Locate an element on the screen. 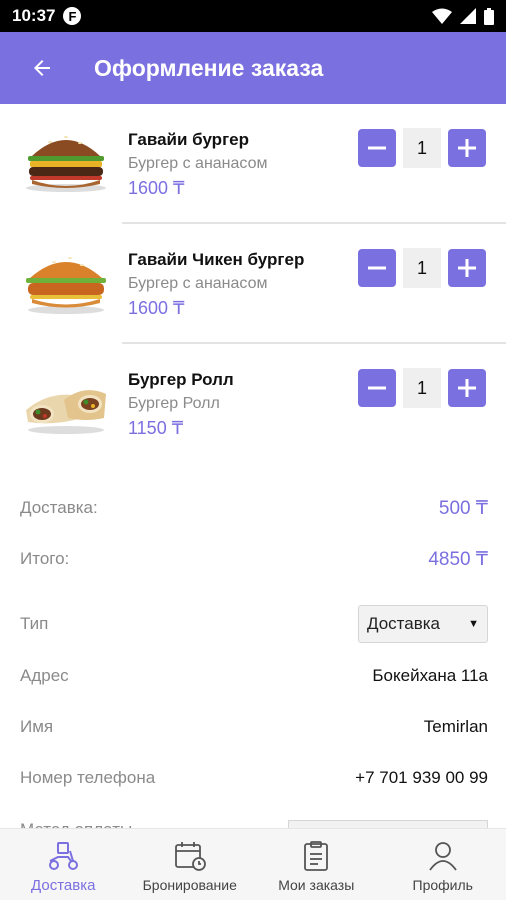 The image size is (506, 900). nav-label: Профиль is located at coordinates (442, 885).